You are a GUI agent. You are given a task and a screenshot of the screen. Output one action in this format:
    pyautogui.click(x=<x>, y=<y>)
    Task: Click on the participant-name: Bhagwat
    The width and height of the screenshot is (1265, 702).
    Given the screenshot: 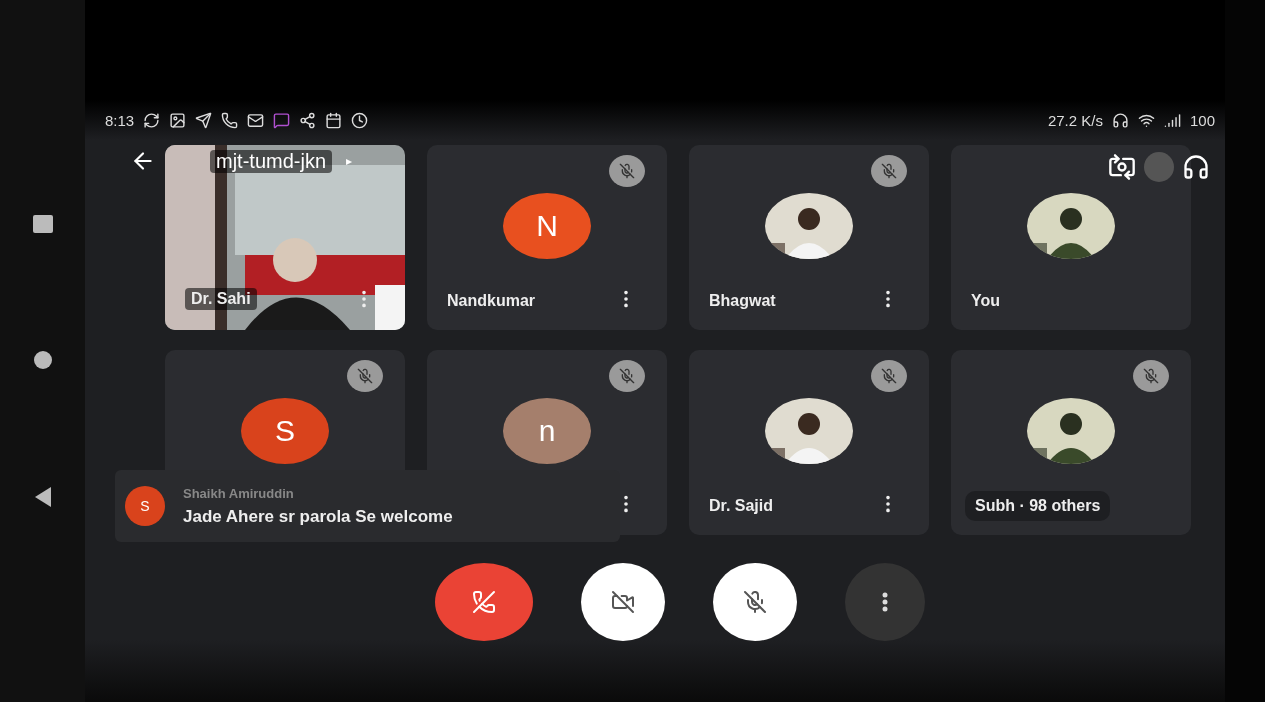 What is the action you would take?
    pyautogui.click(x=742, y=301)
    